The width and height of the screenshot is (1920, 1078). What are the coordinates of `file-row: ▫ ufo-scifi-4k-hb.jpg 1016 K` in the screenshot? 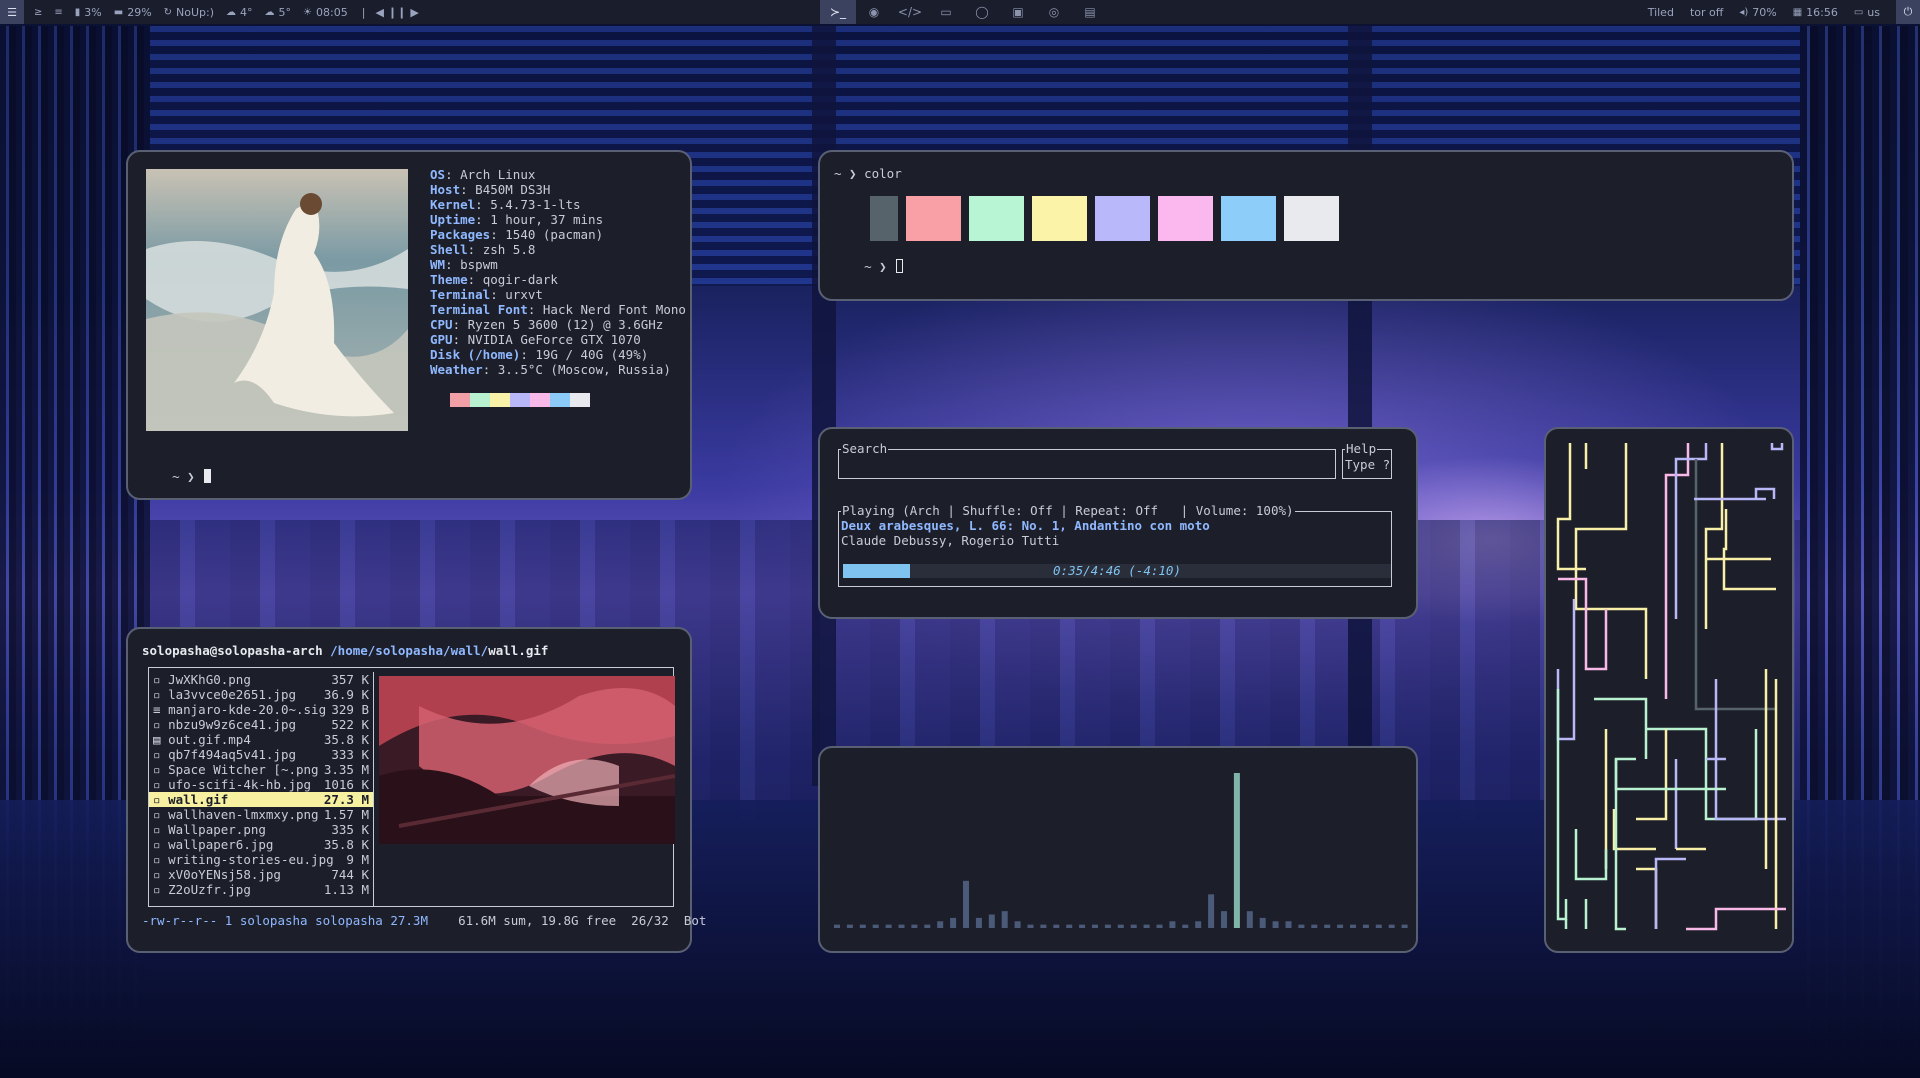 It's located at (261, 784).